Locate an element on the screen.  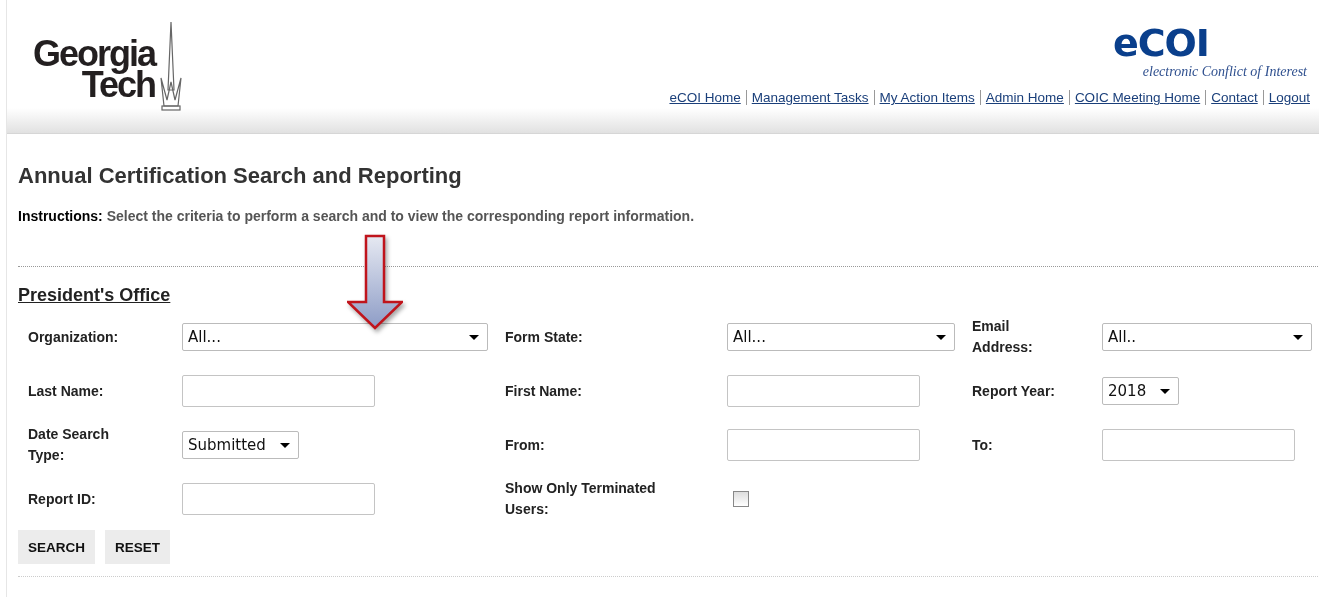
field-label: Report Year: is located at coordinates (1014, 391).